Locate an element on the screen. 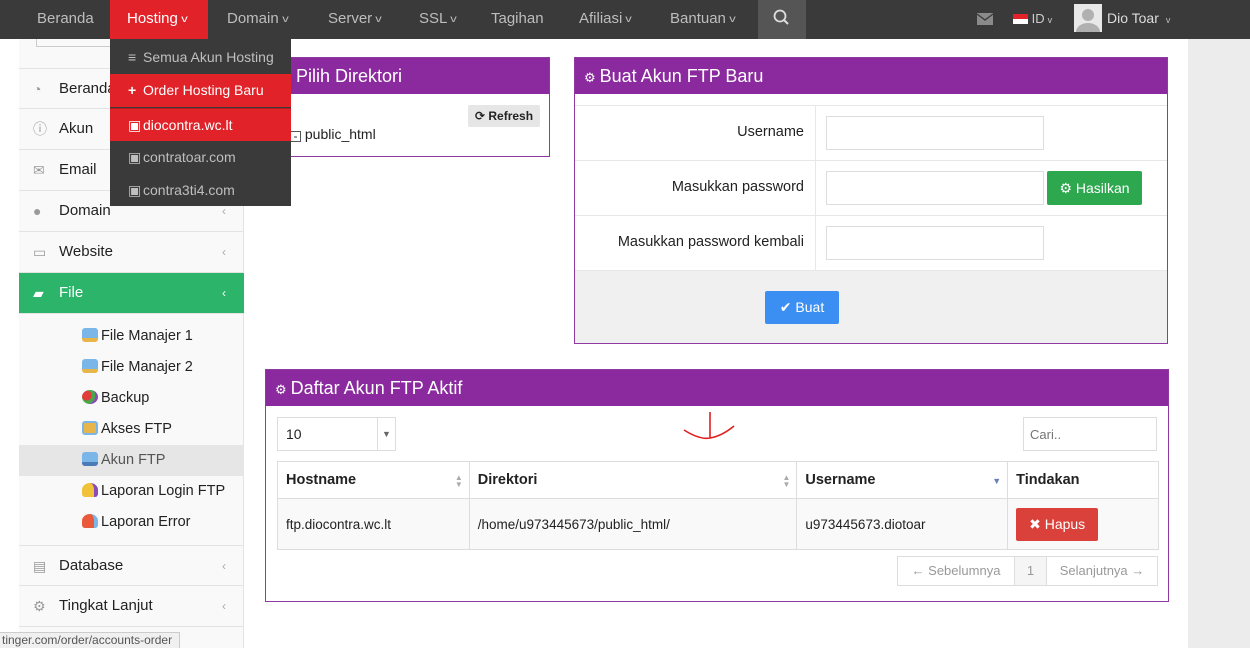  nav-afiliasi: Afiliasi v is located at coordinates (606, 19).